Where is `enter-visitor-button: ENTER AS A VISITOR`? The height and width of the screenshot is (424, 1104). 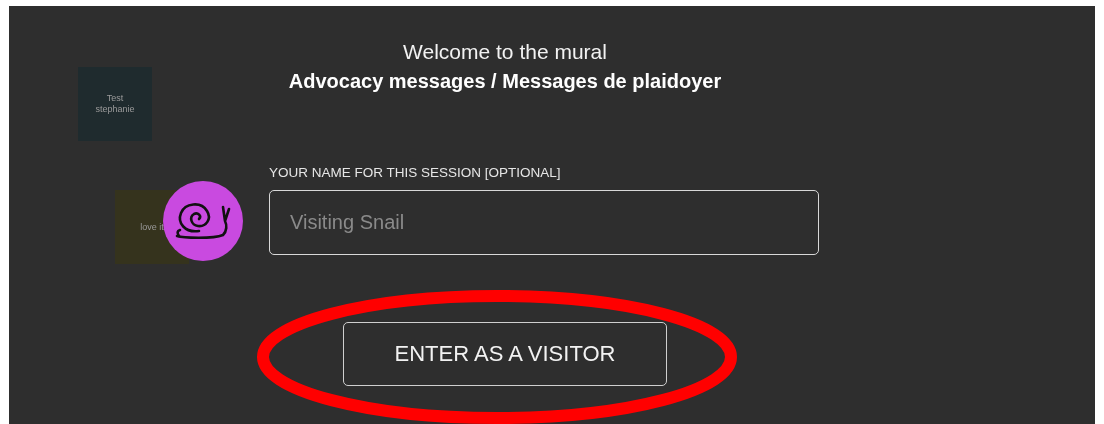 enter-visitor-button: ENTER AS A VISITOR is located at coordinates (505, 354).